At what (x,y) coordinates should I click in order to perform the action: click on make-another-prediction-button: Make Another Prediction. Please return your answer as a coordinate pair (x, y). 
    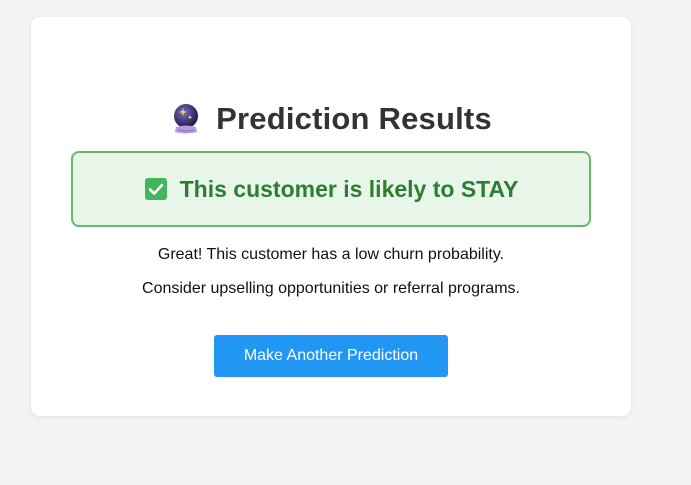
    Looking at the image, I should click on (331, 356).